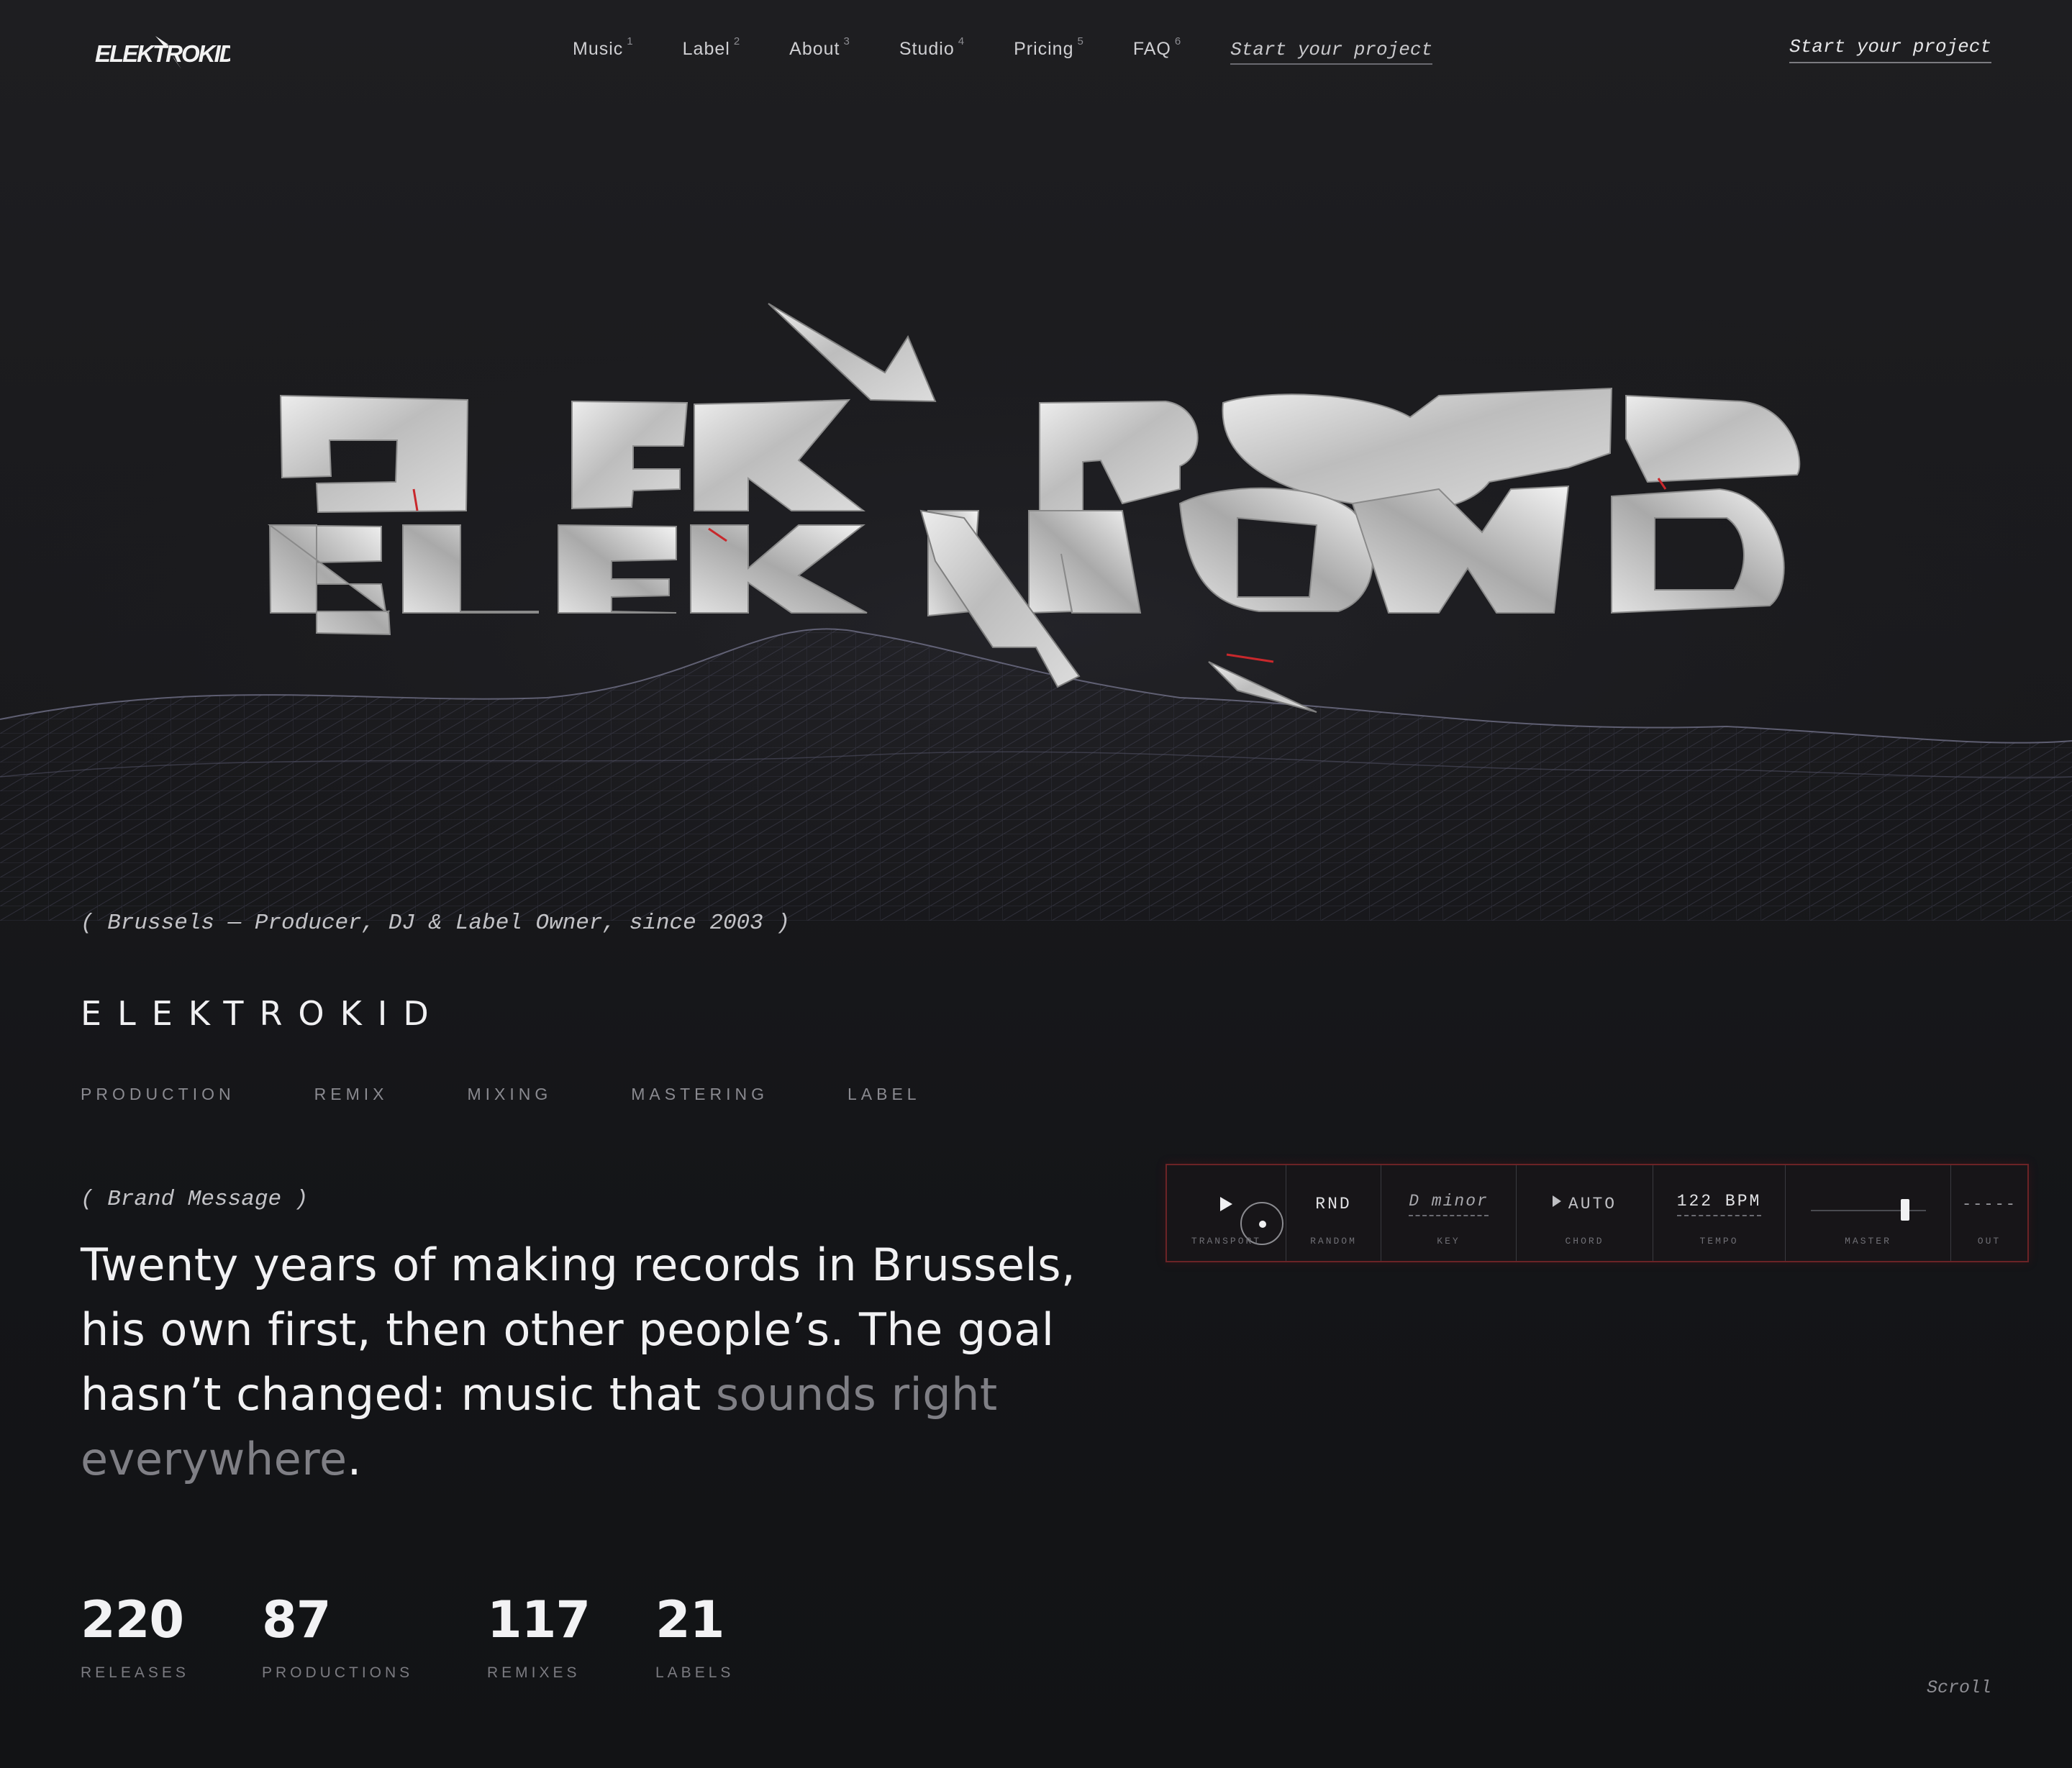 Image resolution: width=2072 pixels, height=1768 pixels. What do you see at coordinates (1226, 1241) in the screenshot?
I see `transport-caption: TRANSPORT` at bounding box center [1226, 1241].